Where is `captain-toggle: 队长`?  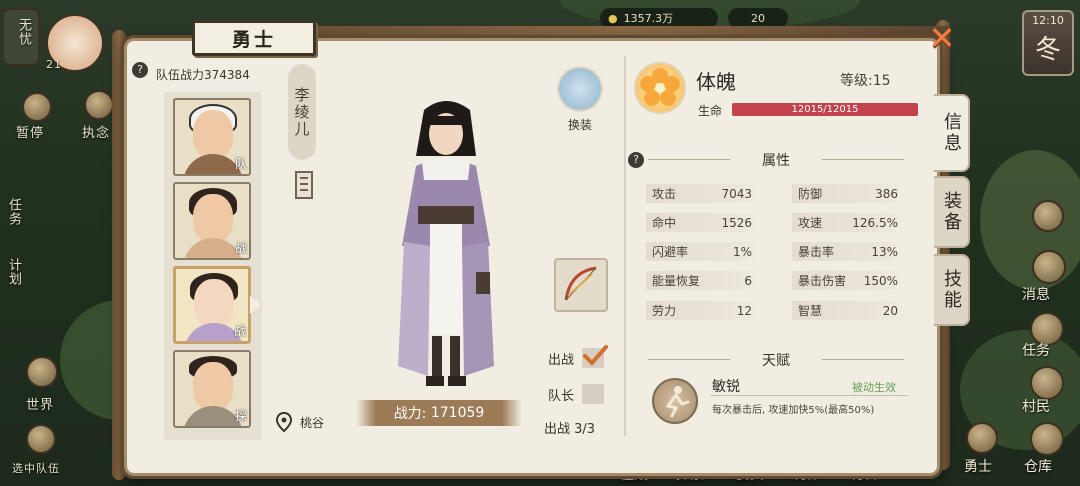
captain-toggle: 队长 is located at coordinates (576, 394).